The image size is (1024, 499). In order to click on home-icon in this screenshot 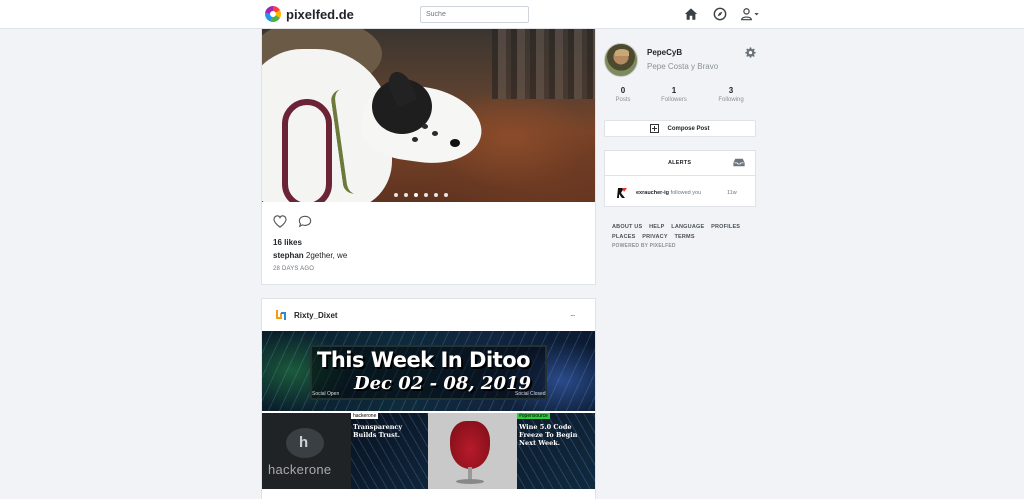, I will do `click(691, 14)`.